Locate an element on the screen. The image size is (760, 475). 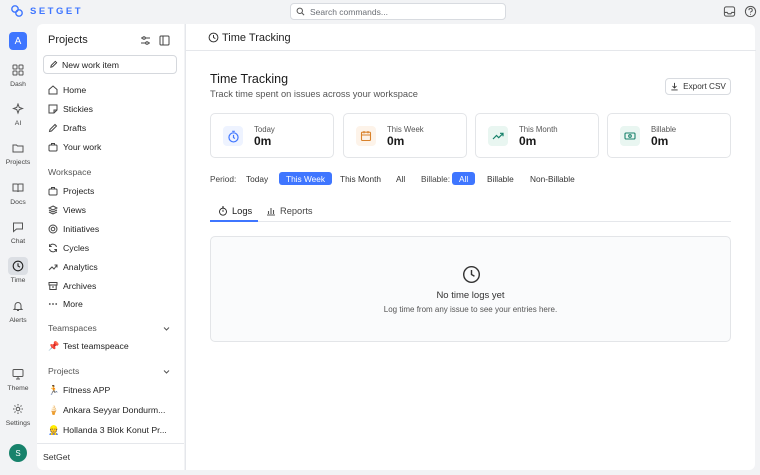
project-name: Fitness APP is located at coordinates (87, 390).